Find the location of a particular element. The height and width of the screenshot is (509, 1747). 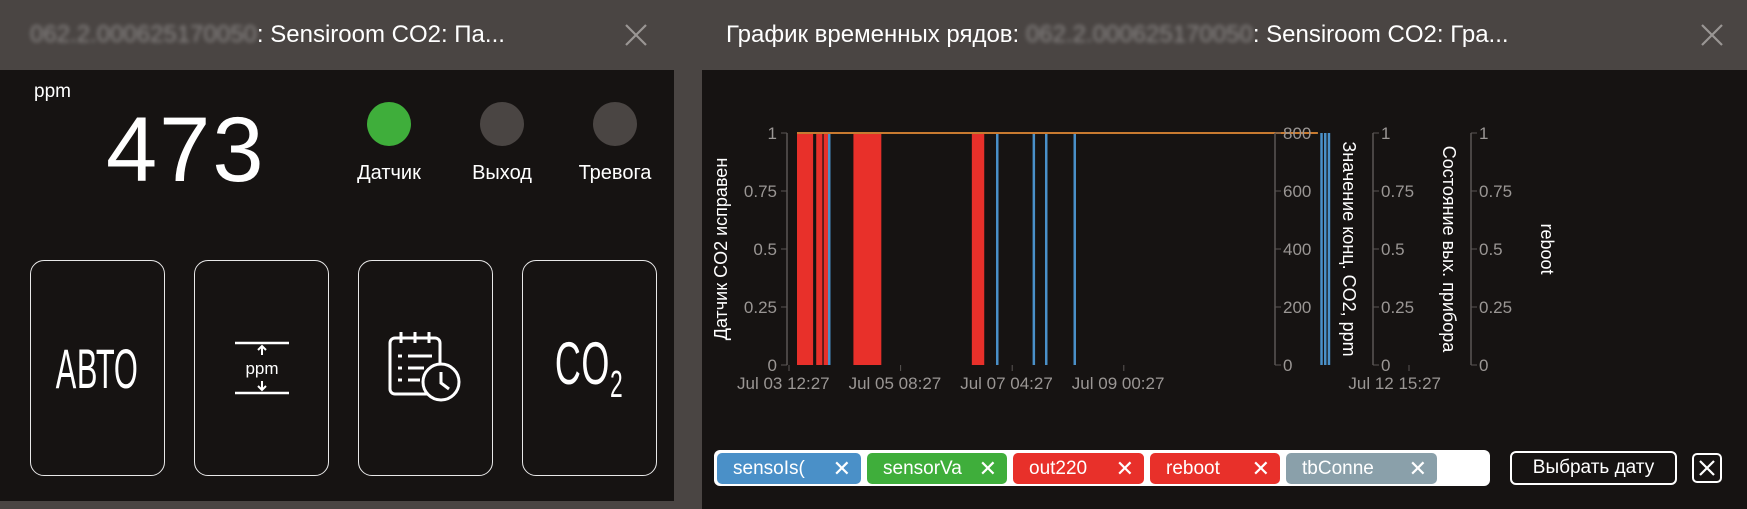

indicator-sensor-label: Датчик is located at coordinates (389, 173).